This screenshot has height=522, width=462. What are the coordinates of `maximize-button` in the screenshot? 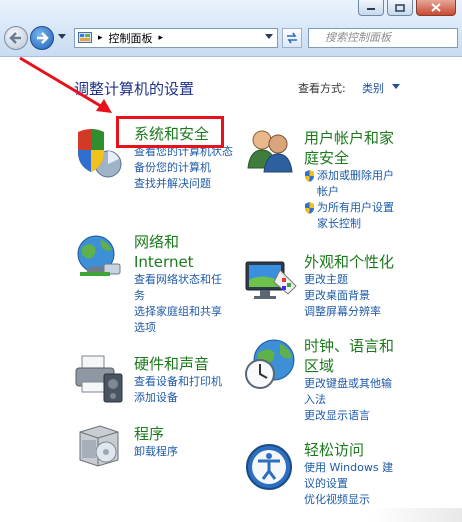 It's located at (400, 8).